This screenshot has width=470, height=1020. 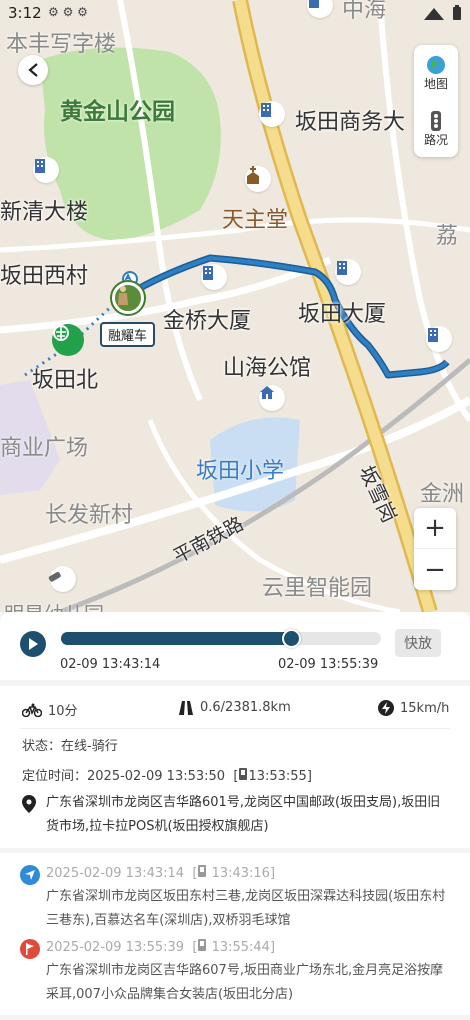 I want to click on map-layer-button: 地图, so click(x=436, y=73).